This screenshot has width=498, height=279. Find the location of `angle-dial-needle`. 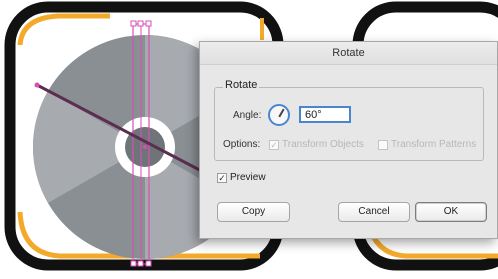

angle-dial-needle is located at coordinates (281, 113).